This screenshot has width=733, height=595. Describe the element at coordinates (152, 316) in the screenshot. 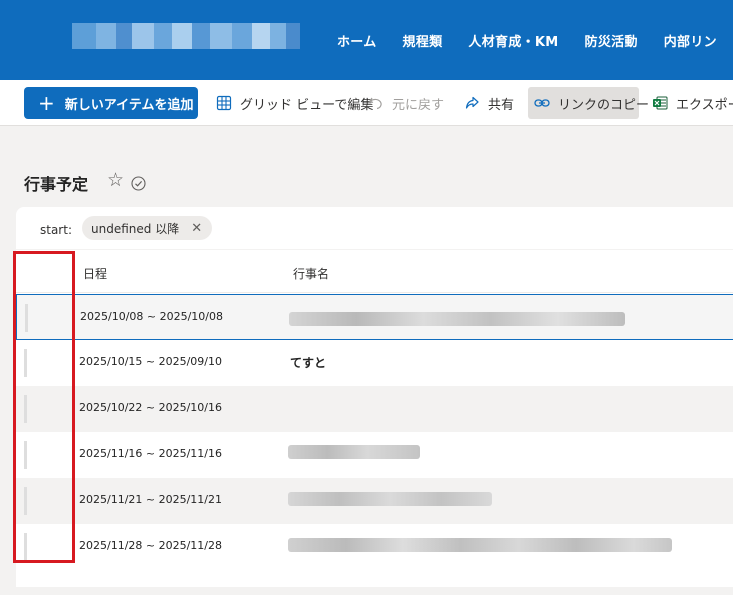

I see `row-date: 2025/10/08 ~ 2025/10/08` at that location.